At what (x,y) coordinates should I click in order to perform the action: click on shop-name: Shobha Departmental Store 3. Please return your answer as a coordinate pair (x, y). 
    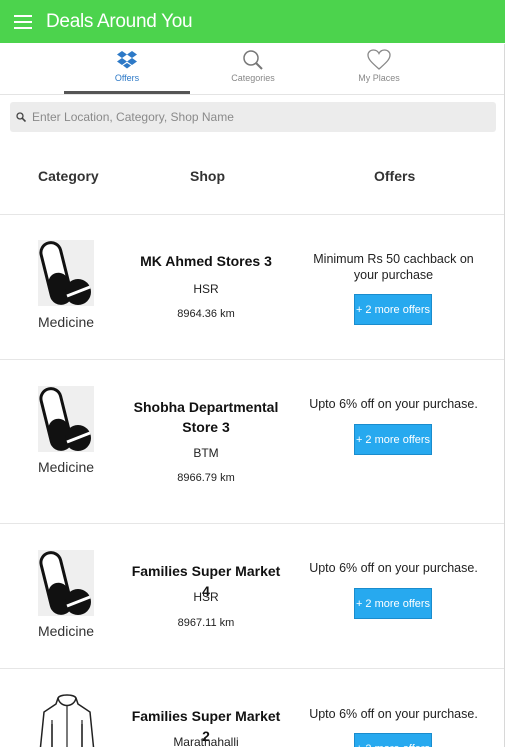
    Looking at the image, I should click on (206, 417).